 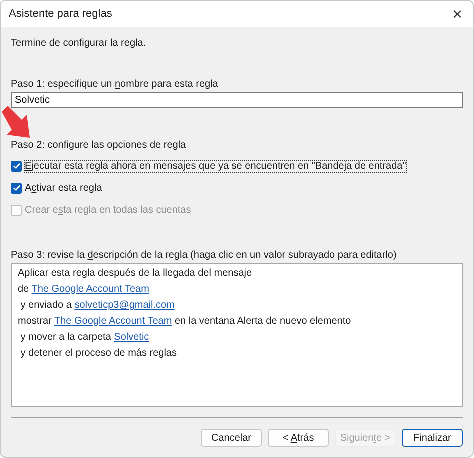 What do you see at coordinates (457, 14) in the screenshot?
I see `close-button: ✕` at bounding box center [457, 14].